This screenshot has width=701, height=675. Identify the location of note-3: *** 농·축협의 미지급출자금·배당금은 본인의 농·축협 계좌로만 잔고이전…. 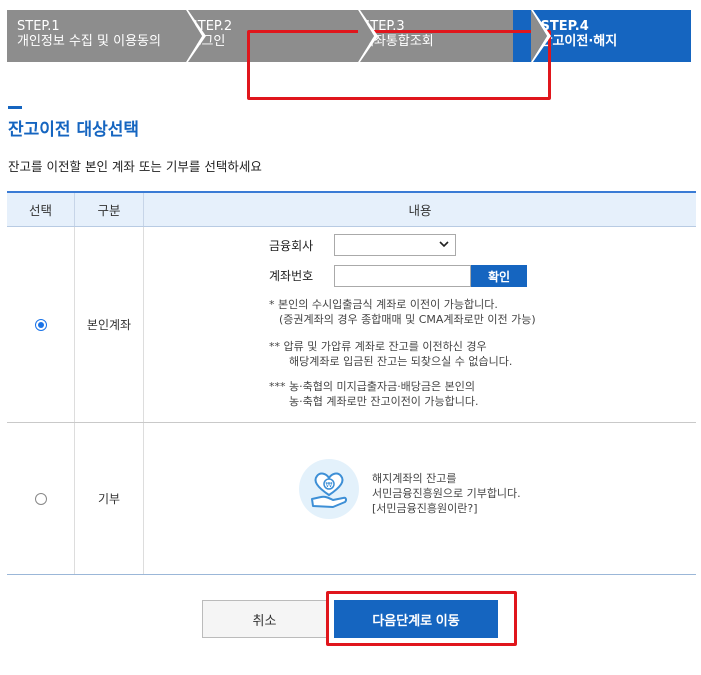
(374, 394).